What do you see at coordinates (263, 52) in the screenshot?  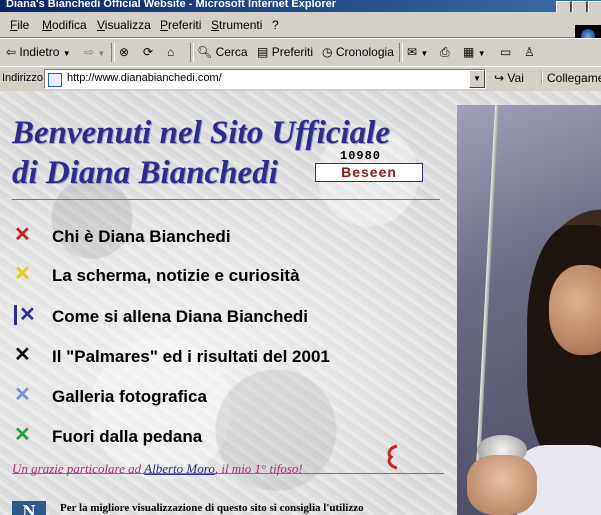 I see `favorites-folder-icon: ▤` at bounding box center [263, 52].